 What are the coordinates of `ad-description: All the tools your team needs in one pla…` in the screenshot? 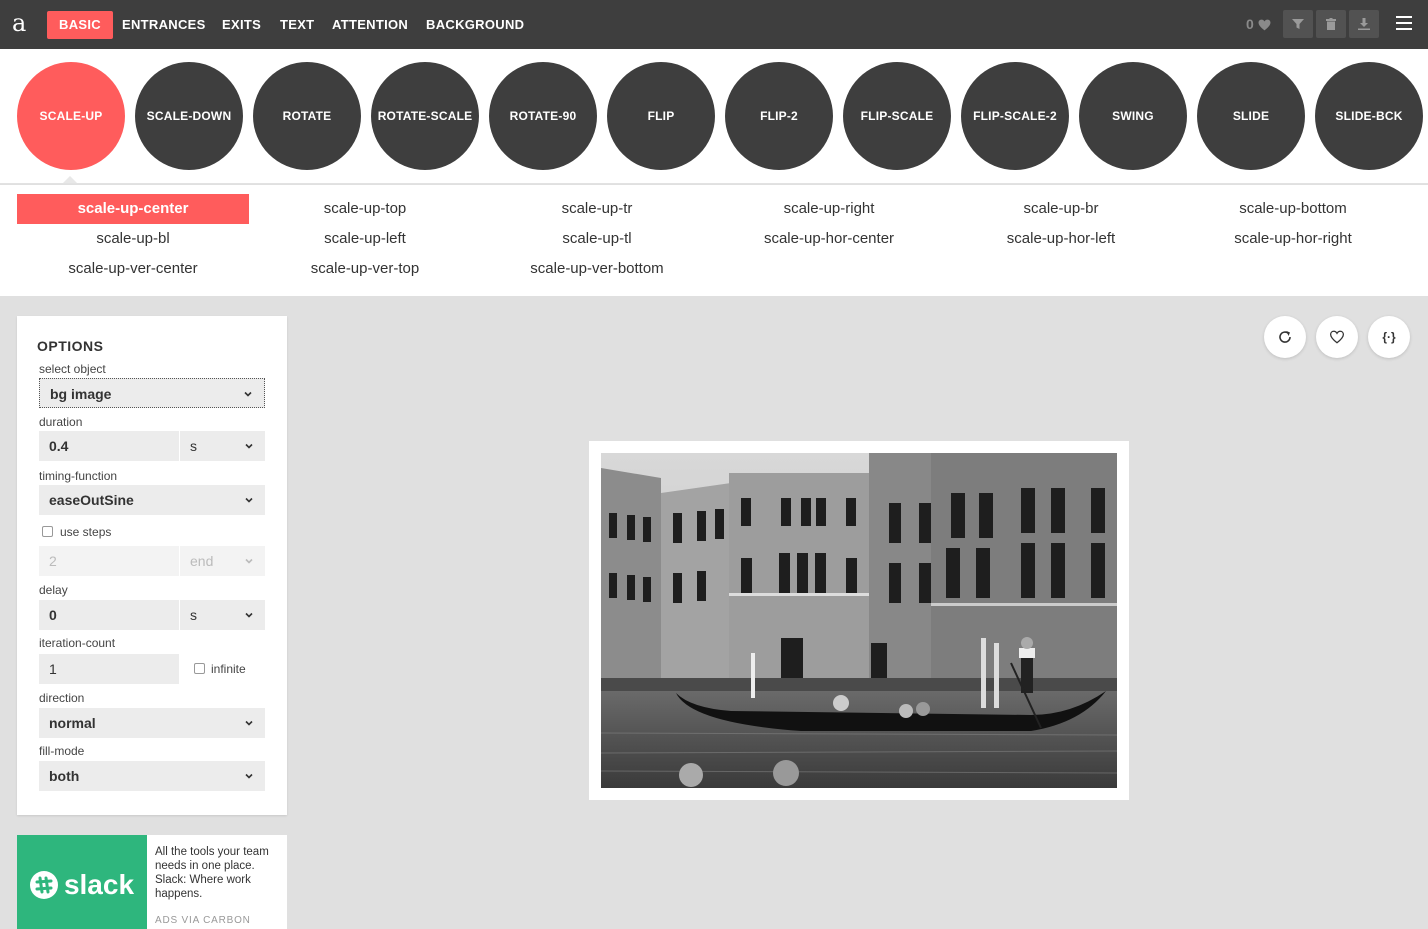 It's located at (218, 873).